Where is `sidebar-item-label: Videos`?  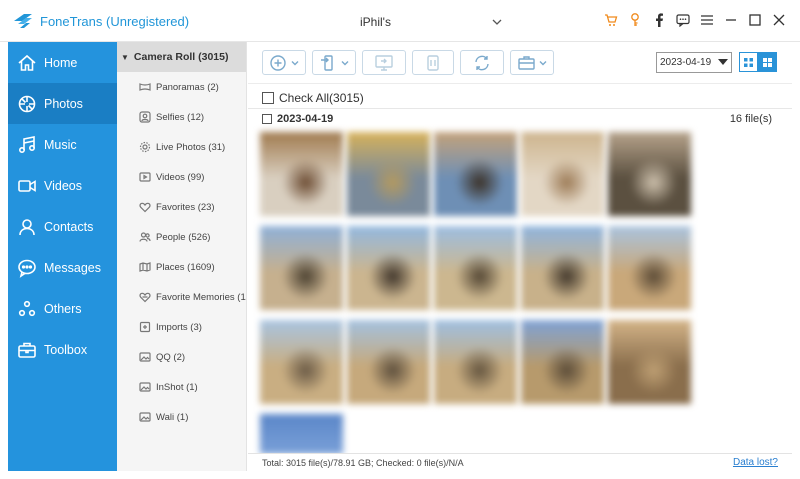 sidebar-item-label: Videos is located at coordinates (63, 185).